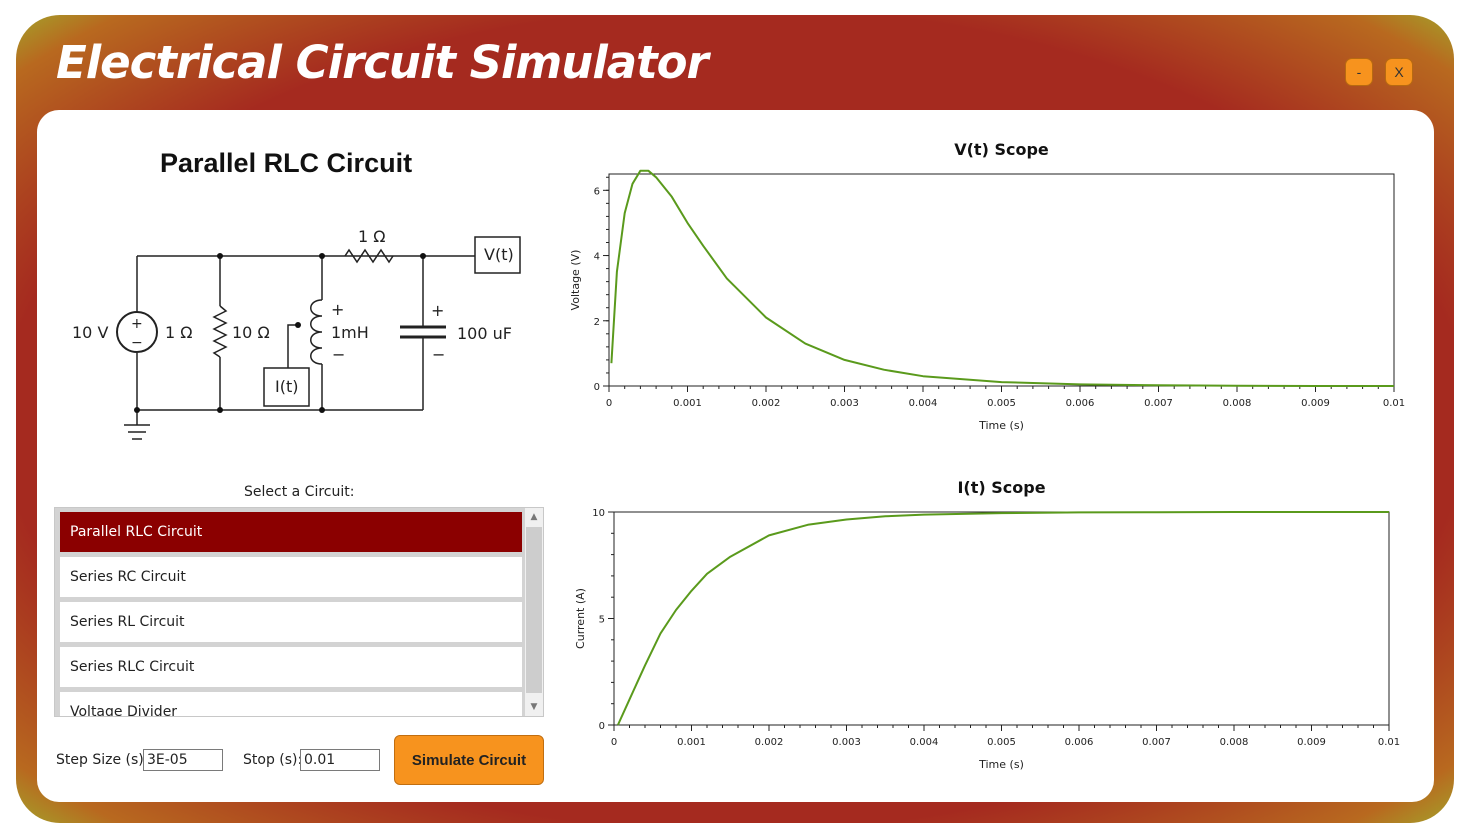 The image size is (1470, 839). I want to click on y-axis-label: Current (A), so click(580, 618).